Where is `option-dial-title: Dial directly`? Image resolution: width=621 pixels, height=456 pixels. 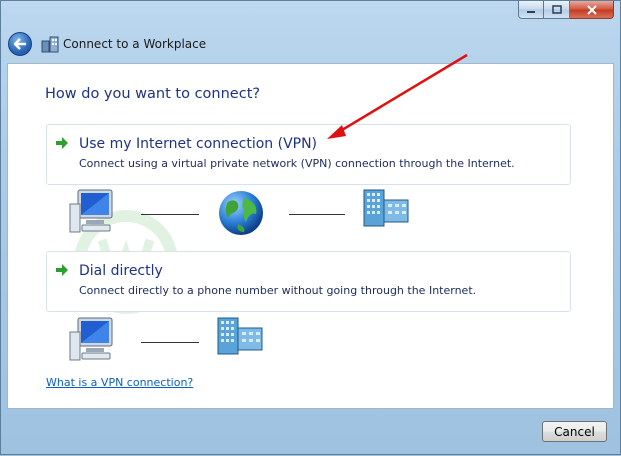 option-dial-title: Dial directly is located at coordinates (121, 271).